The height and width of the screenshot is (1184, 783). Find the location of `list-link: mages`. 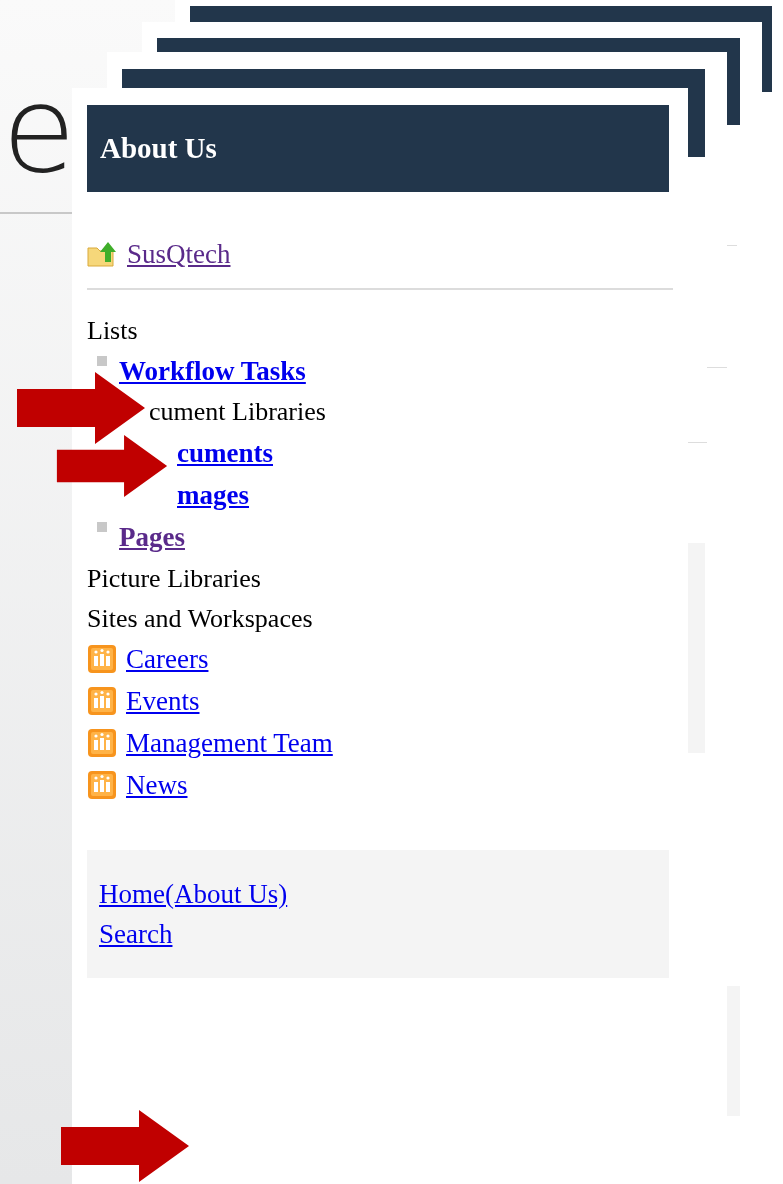

list-link: mages is located at coordinates (213, 495).